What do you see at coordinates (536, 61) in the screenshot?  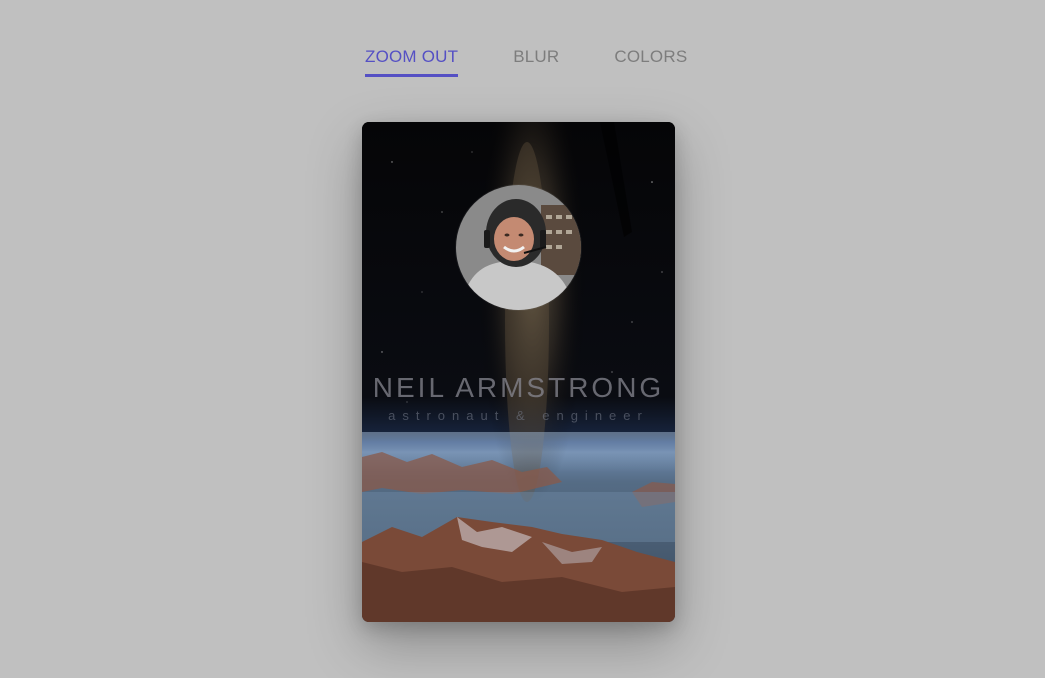 I see `tab-blur: BLUR` at bounding box center [536, 61].